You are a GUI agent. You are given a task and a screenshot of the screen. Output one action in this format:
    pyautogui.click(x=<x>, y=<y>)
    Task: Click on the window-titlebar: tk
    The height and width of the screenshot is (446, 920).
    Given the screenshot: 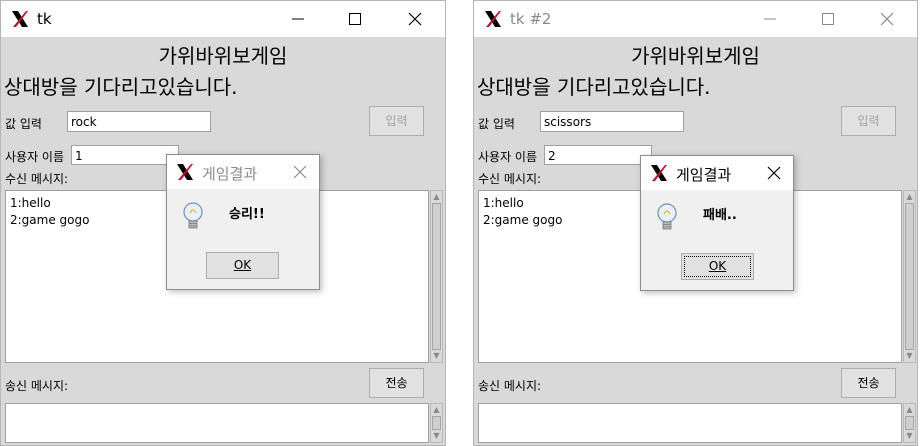 What is the action you would take?
    pyautogui.click(x=223, y=19)
    